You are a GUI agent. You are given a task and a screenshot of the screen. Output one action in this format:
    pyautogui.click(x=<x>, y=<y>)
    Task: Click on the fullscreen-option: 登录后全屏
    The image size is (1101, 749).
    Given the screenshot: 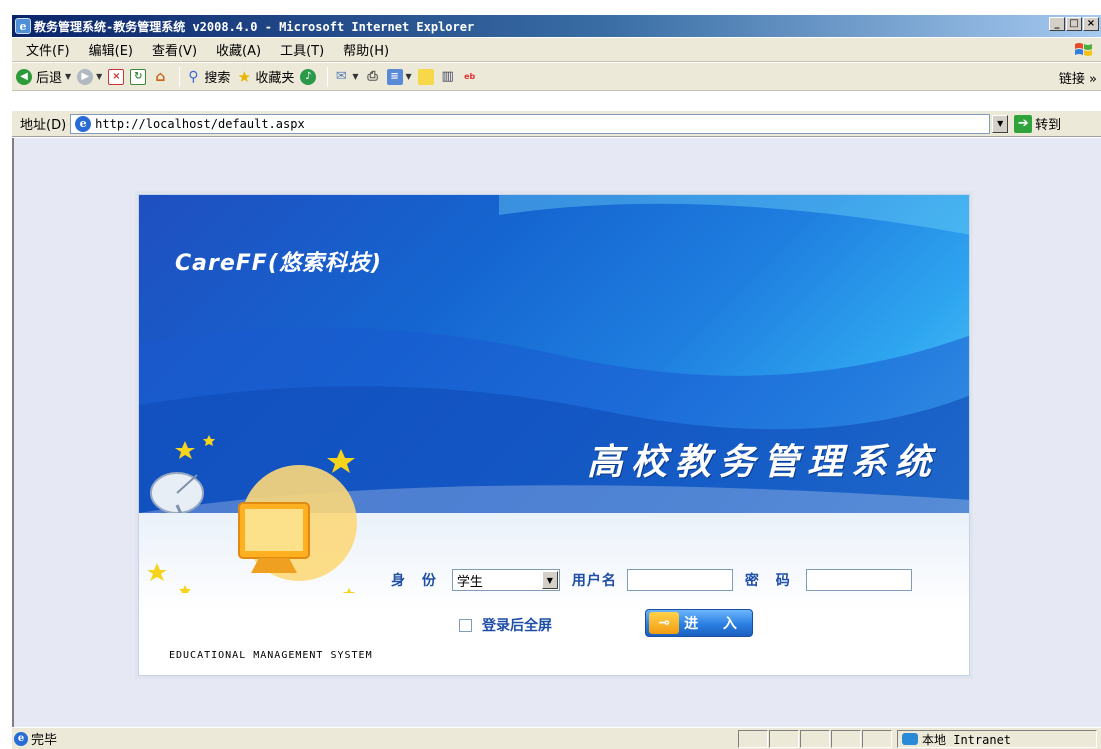 What is the action you would take?
    pyautogui.click(x=505, y=625)
    